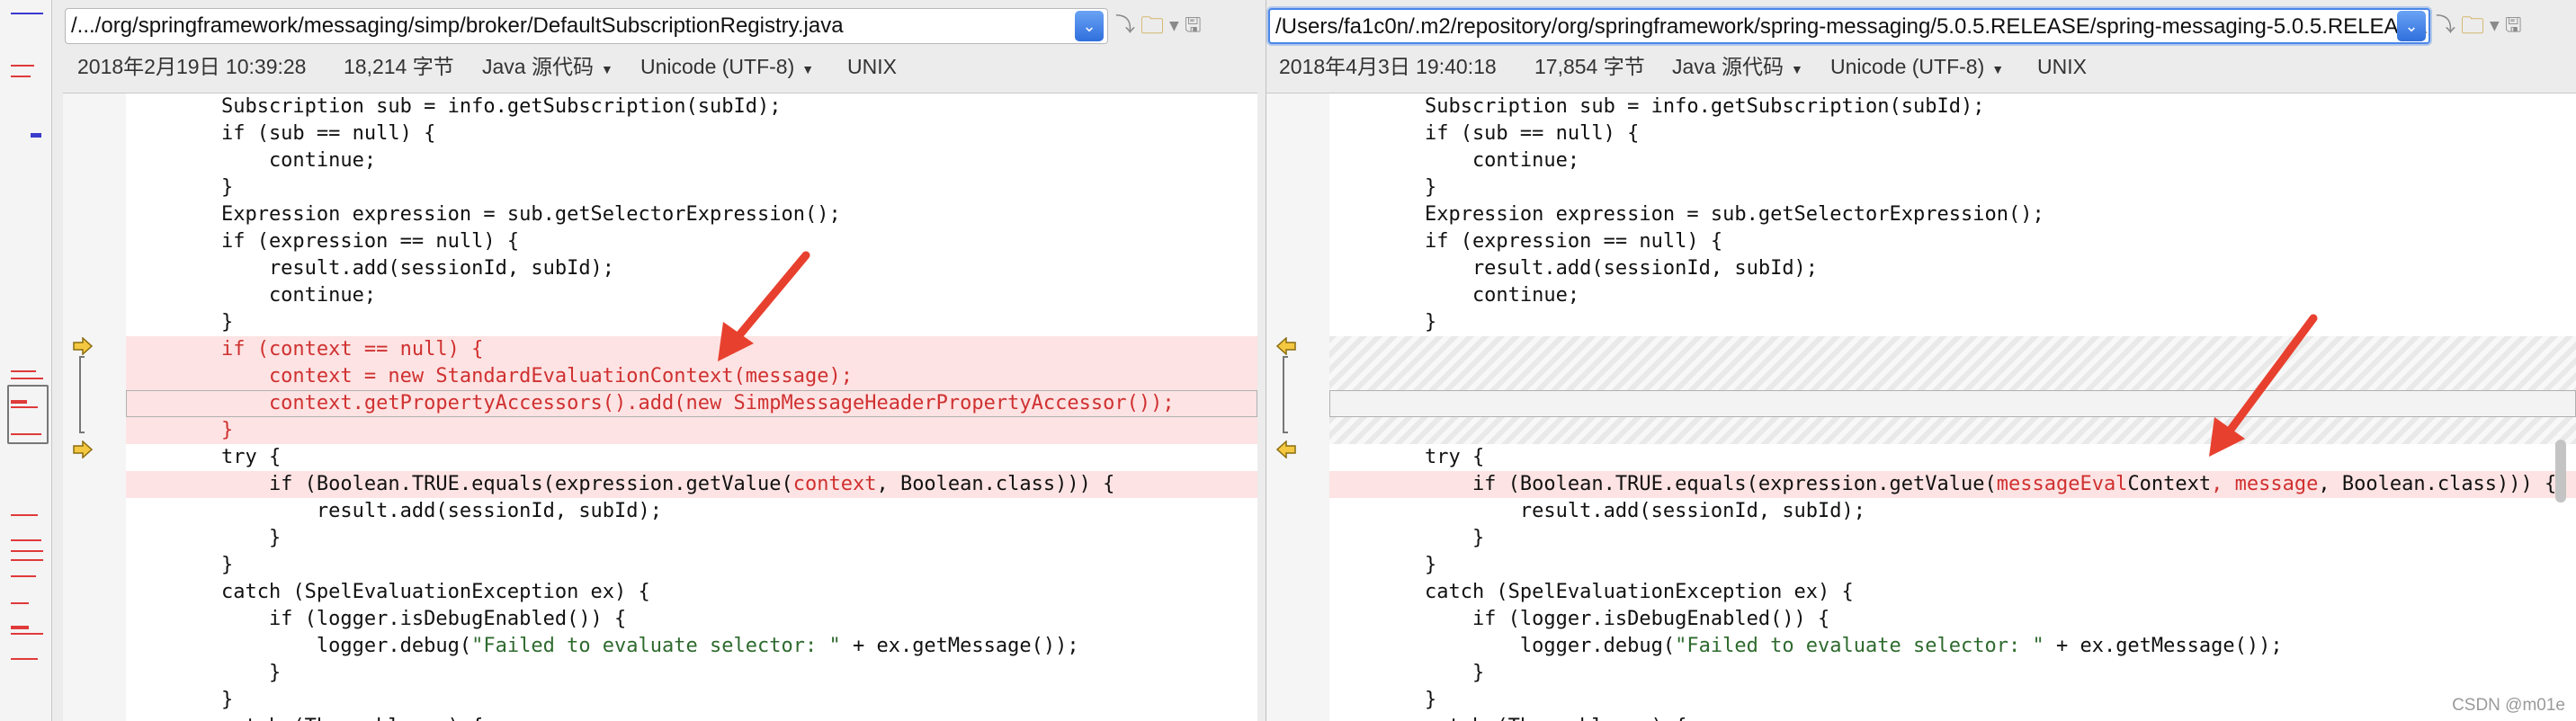  I want to click on left-save-icon: 🖫, so click(1193, 26).